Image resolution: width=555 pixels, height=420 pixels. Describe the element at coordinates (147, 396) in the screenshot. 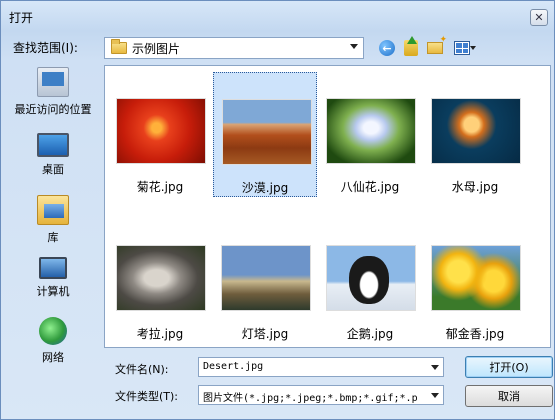

I see `file-type-label: 文件类型(T):` at that location.